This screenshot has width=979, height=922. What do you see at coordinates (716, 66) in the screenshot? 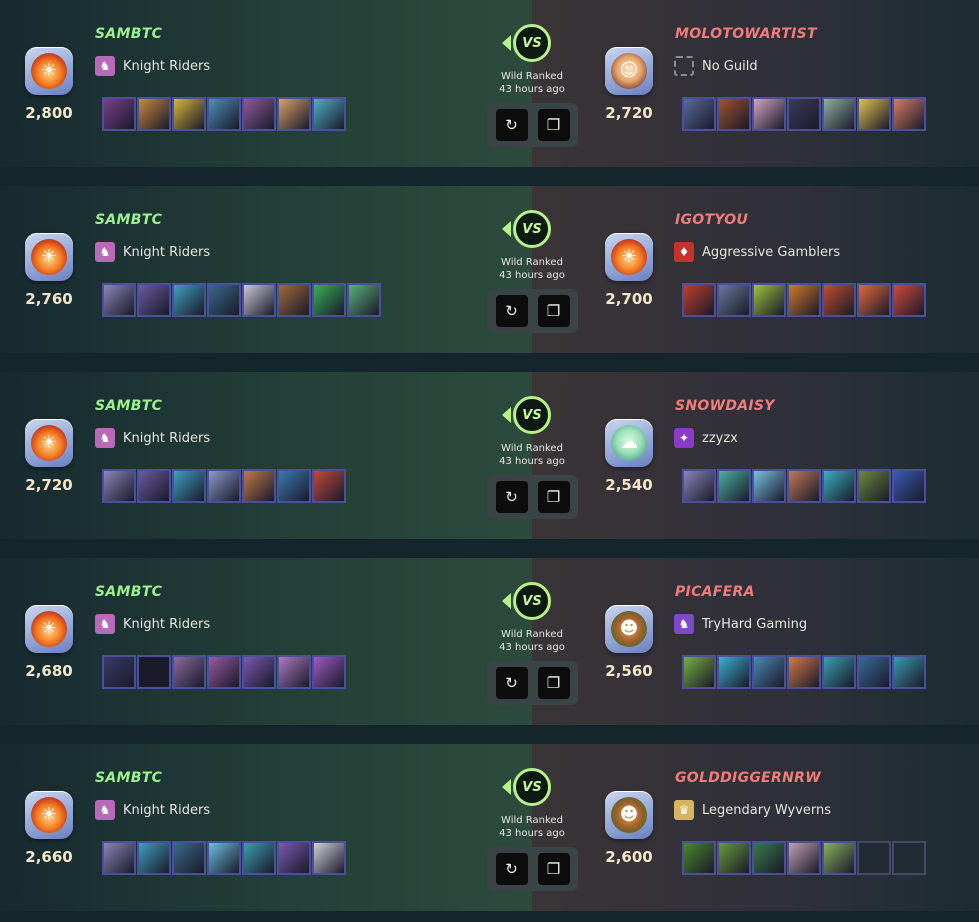
I see `right-guild: No Guild` at bounding box center [716, 66].